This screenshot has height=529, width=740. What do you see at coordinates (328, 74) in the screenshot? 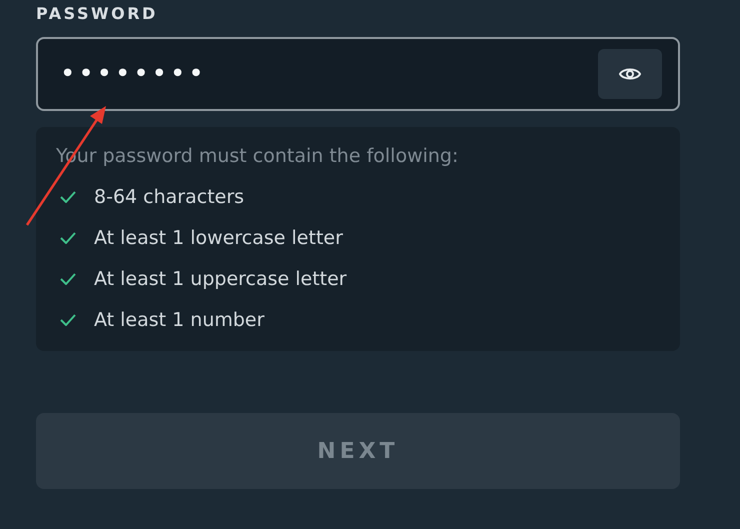
I see `password-input: ••••••••` at bounding box center [328, 74].